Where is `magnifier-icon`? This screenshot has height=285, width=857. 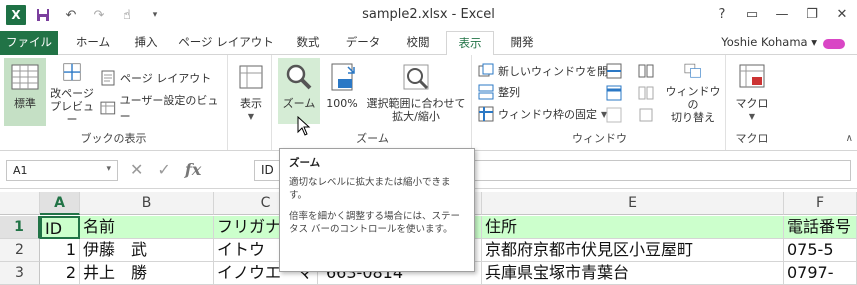 magnifier-icon is located at coordinates (299, 77).